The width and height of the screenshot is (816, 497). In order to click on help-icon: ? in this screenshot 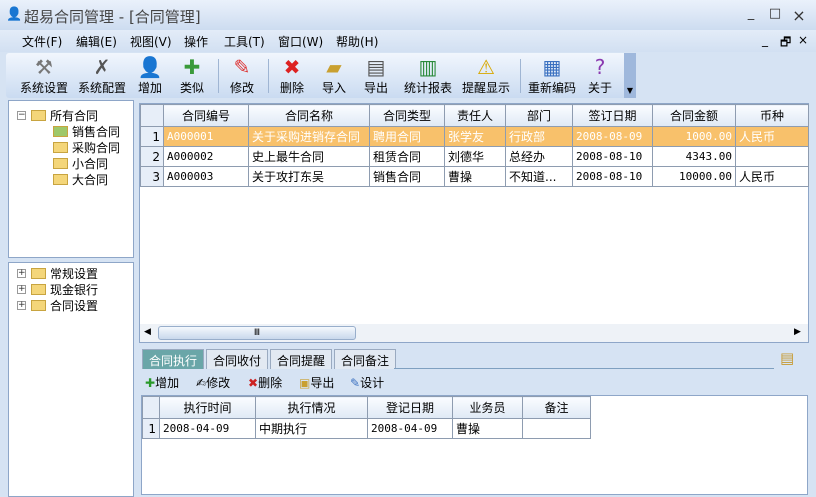, I will do `click(600, 67)`.